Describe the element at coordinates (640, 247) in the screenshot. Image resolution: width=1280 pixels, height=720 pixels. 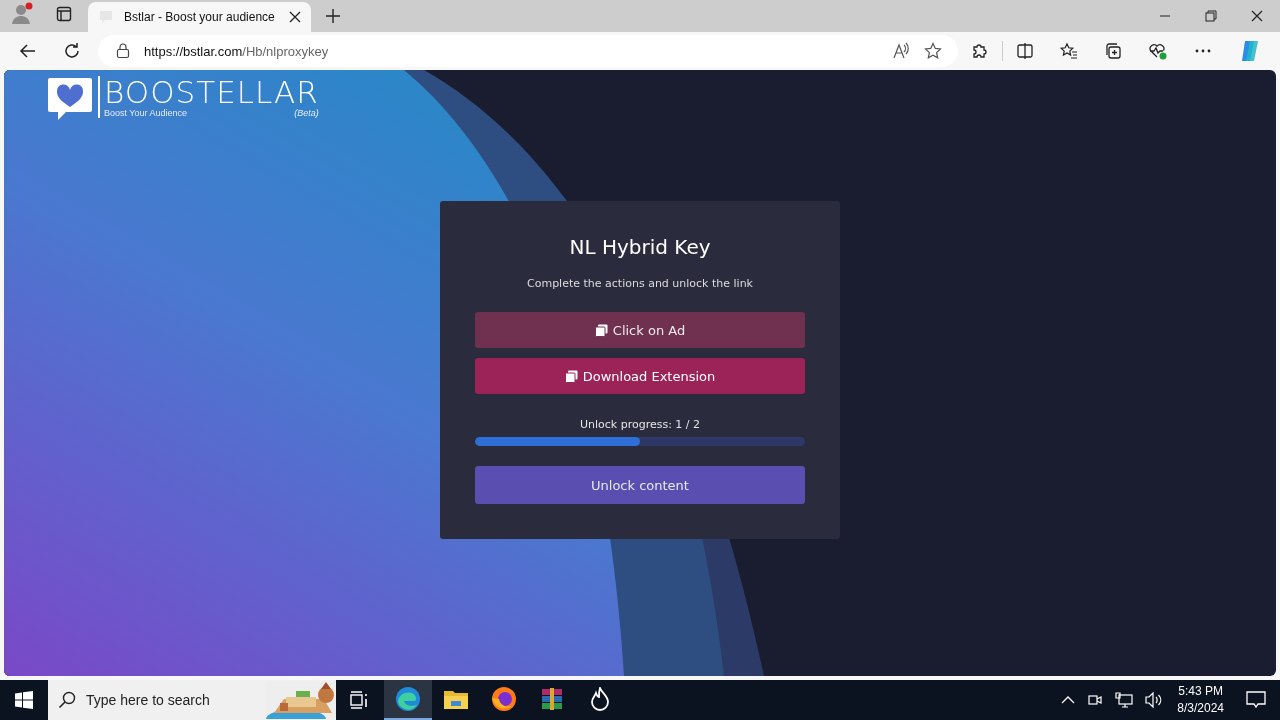
I see `card-title: NL Hybrid Key` at that location.